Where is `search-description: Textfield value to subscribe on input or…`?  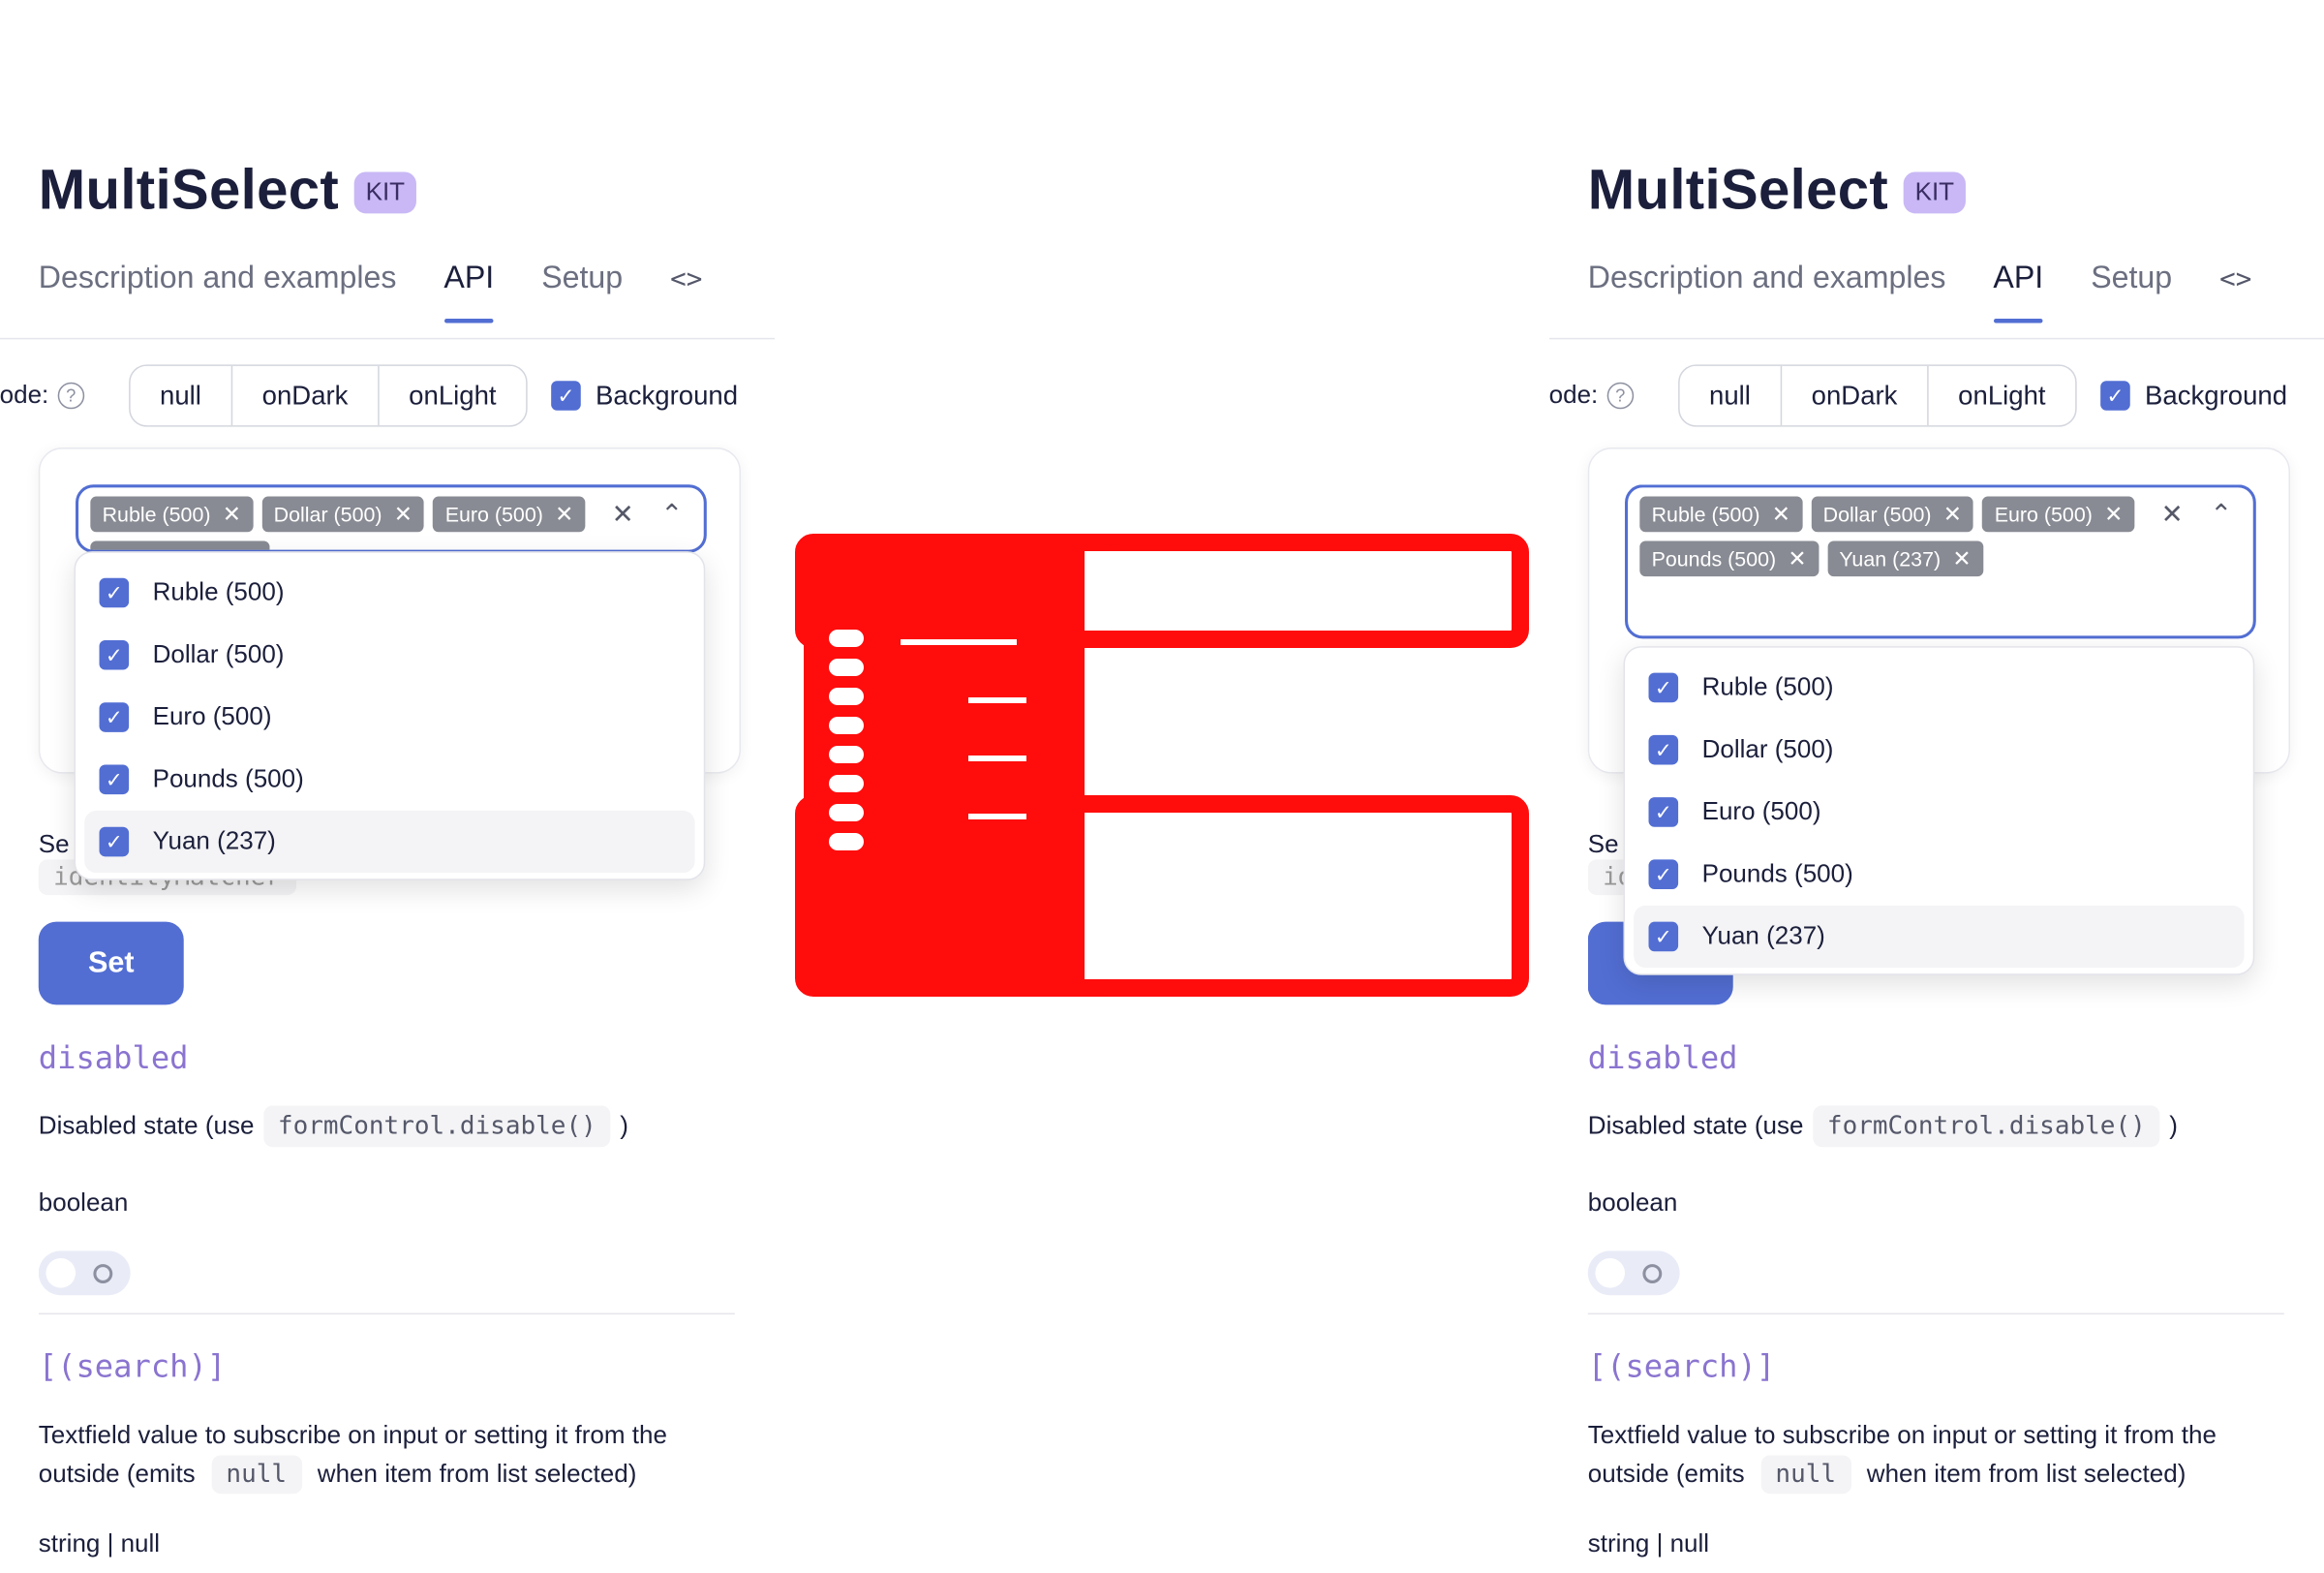
search-description: Textfield value to subscribe on input or… is located at coordinates (1936, 1456).